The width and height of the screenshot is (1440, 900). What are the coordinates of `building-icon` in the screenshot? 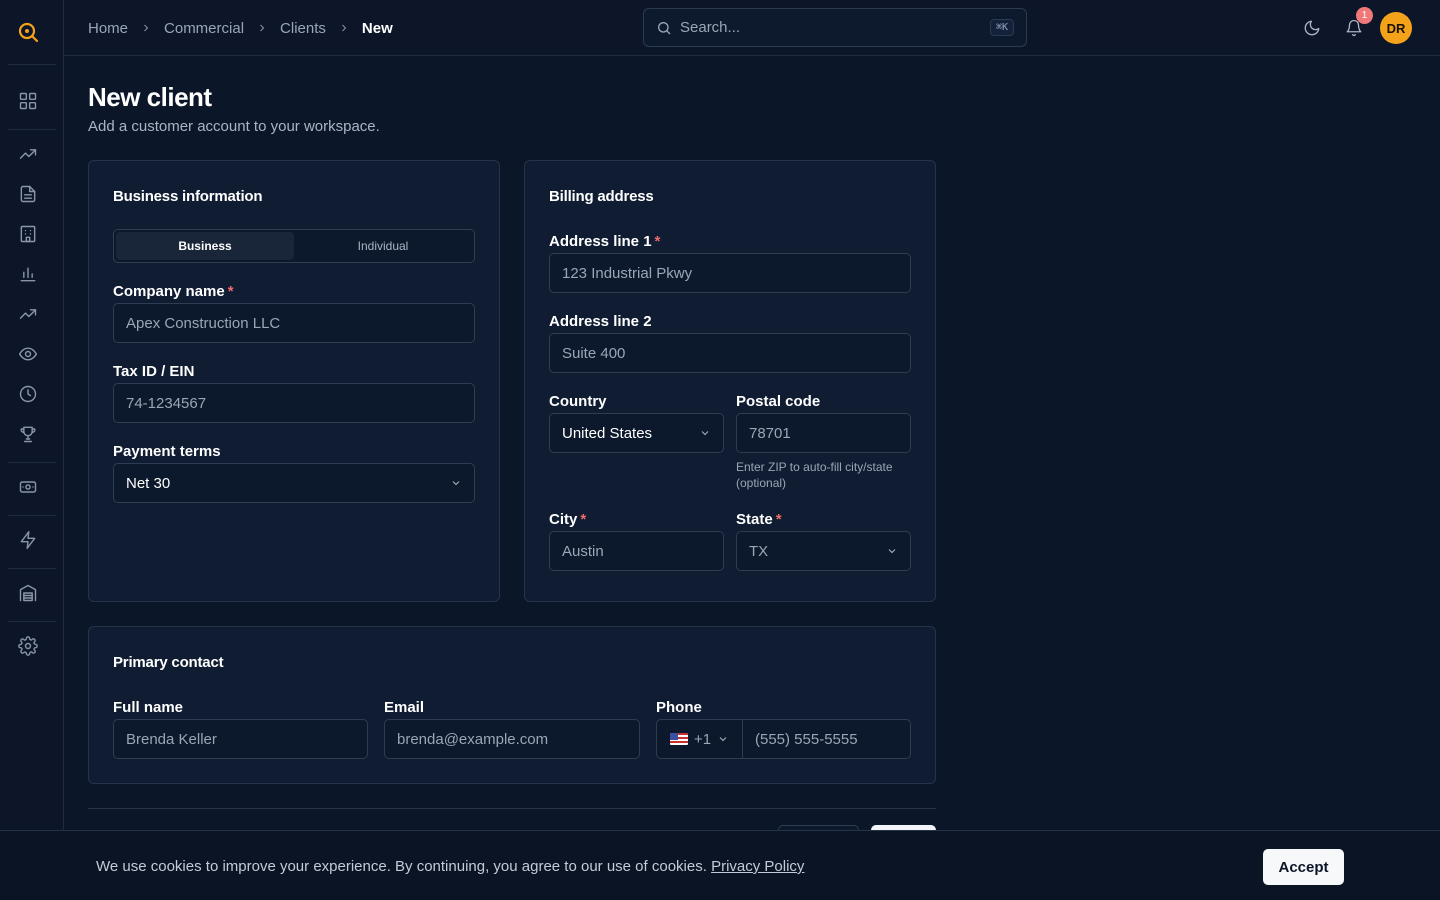 It's located at (28, 234).